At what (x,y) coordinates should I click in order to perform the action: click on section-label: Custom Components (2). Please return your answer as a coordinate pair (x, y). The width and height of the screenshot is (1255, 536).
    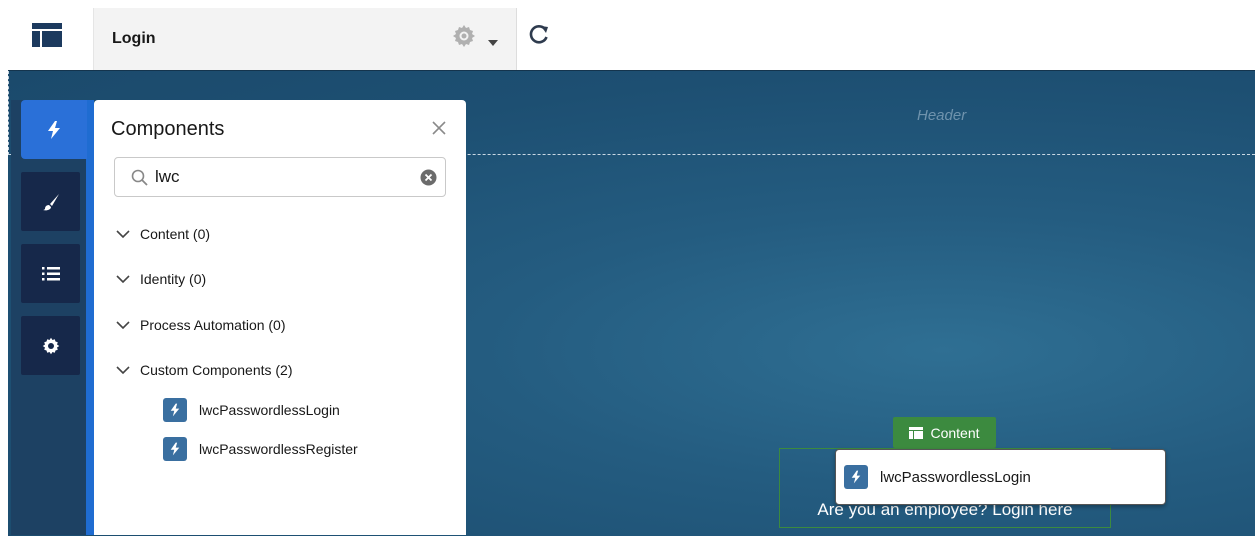
    Looking at the image, I should click on (216, 370).